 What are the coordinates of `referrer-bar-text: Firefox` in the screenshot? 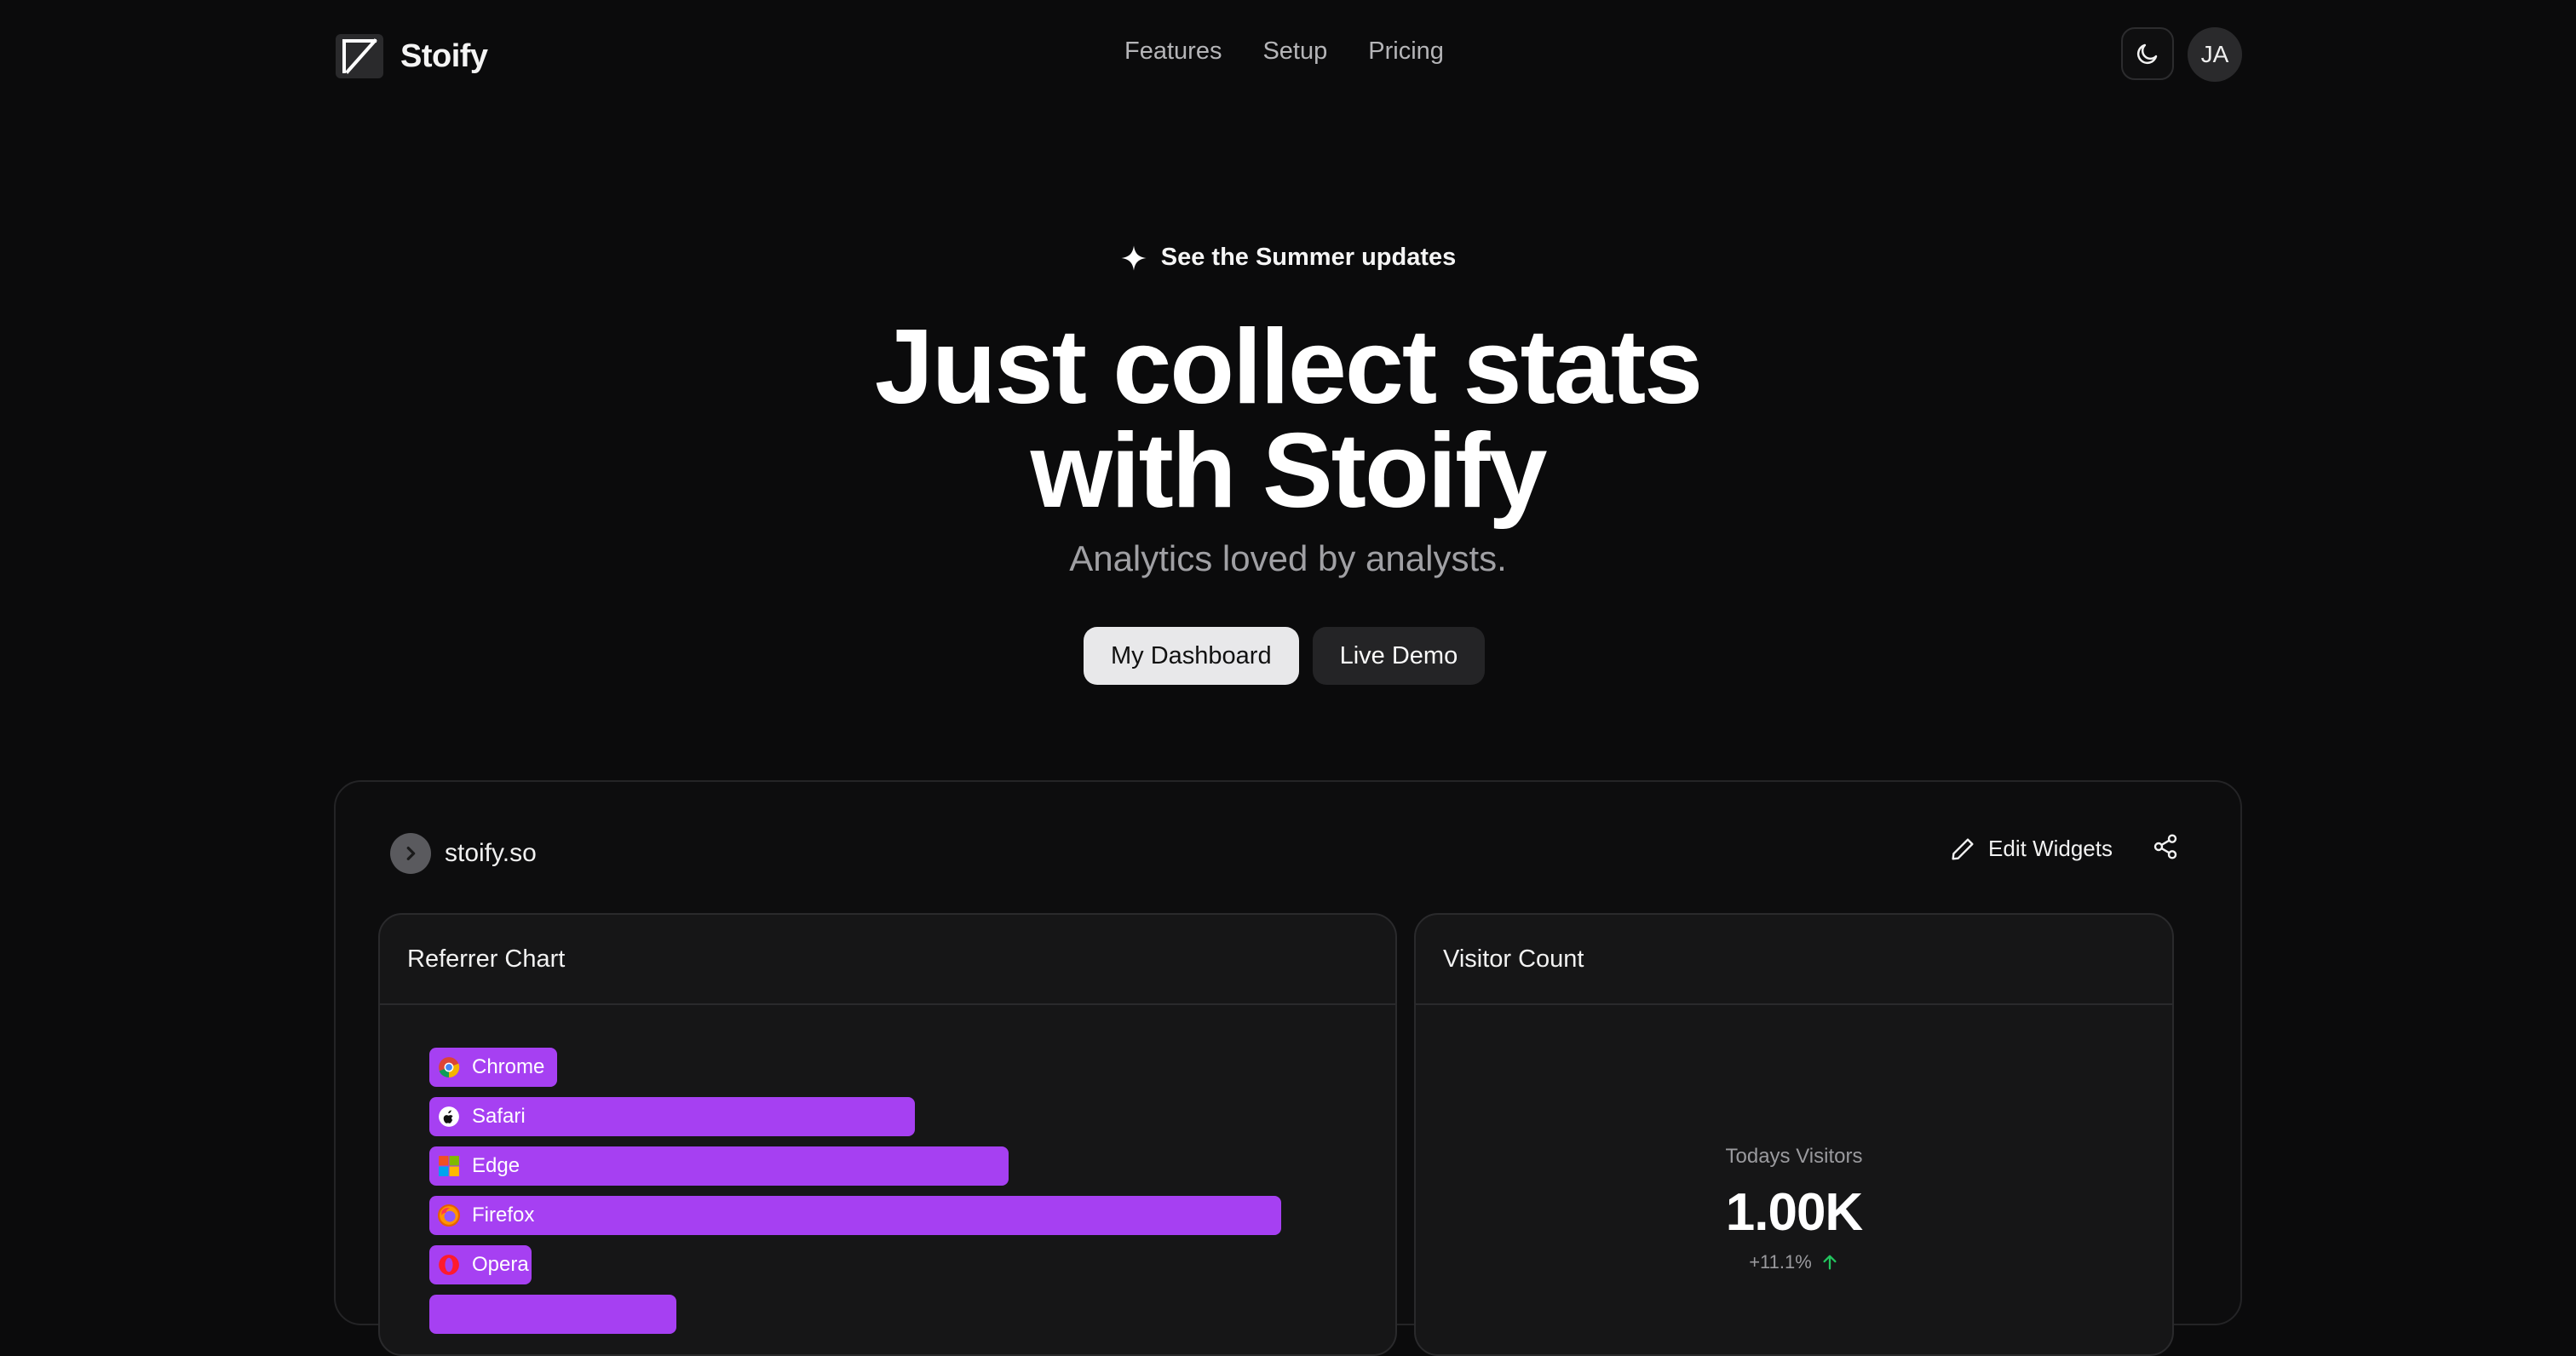 It's located at (503, 1215).